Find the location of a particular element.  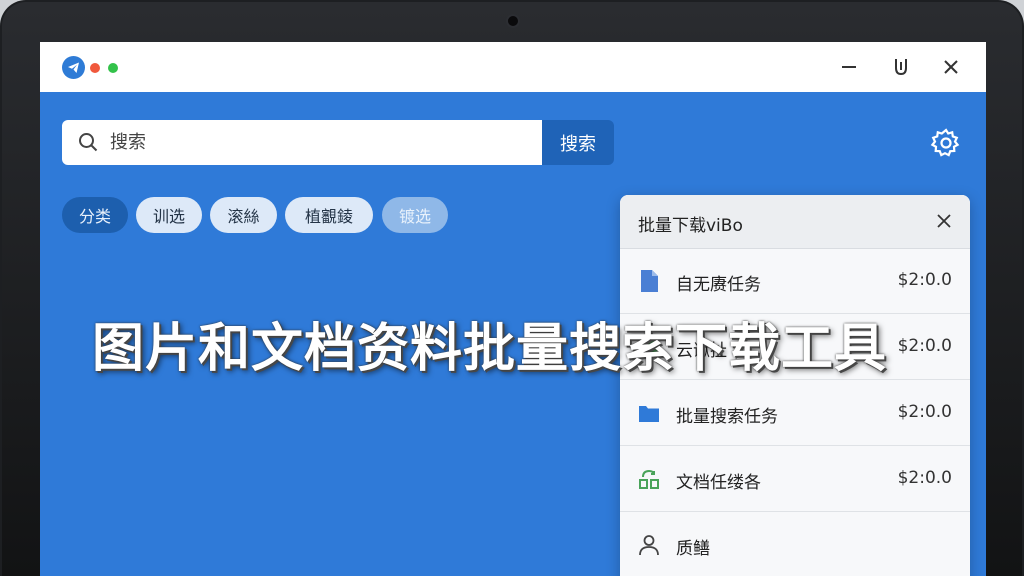

panel-header: 批量下载viBo is located at coordinates (795, 222).